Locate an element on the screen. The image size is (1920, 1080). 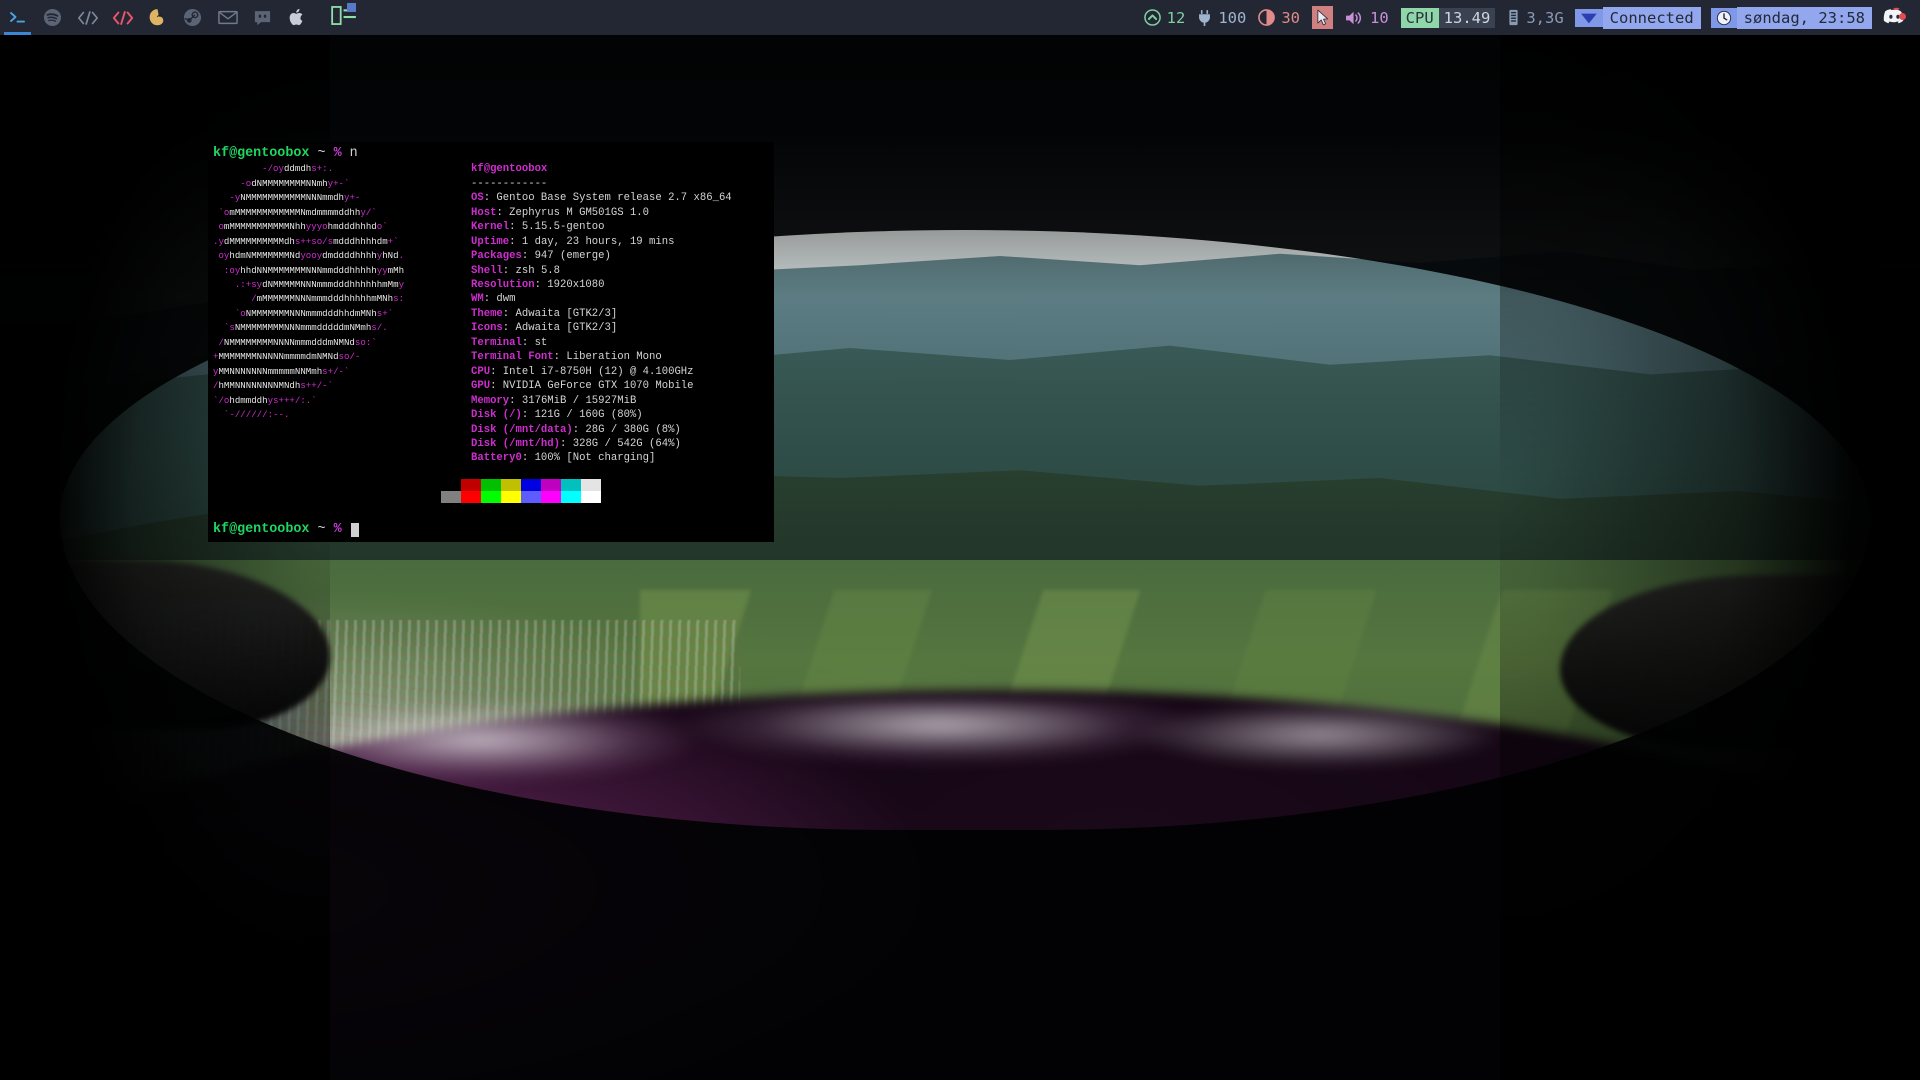
active-prompt-line: kf@gentoobox ~ % is located at coordinates (286, 529).